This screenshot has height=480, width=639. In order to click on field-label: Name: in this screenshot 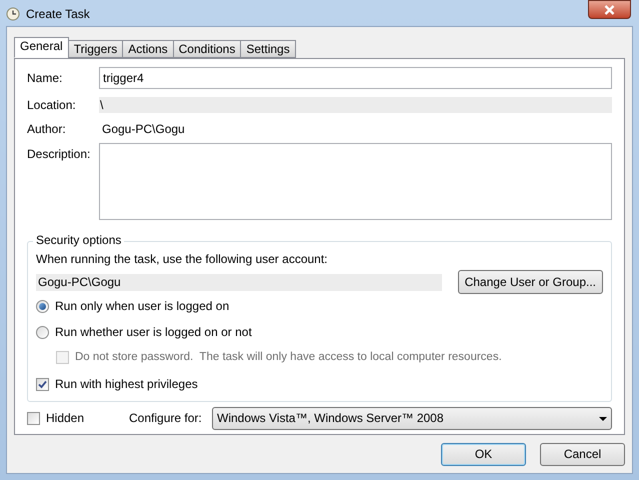, I will do `click(45, 78)`.